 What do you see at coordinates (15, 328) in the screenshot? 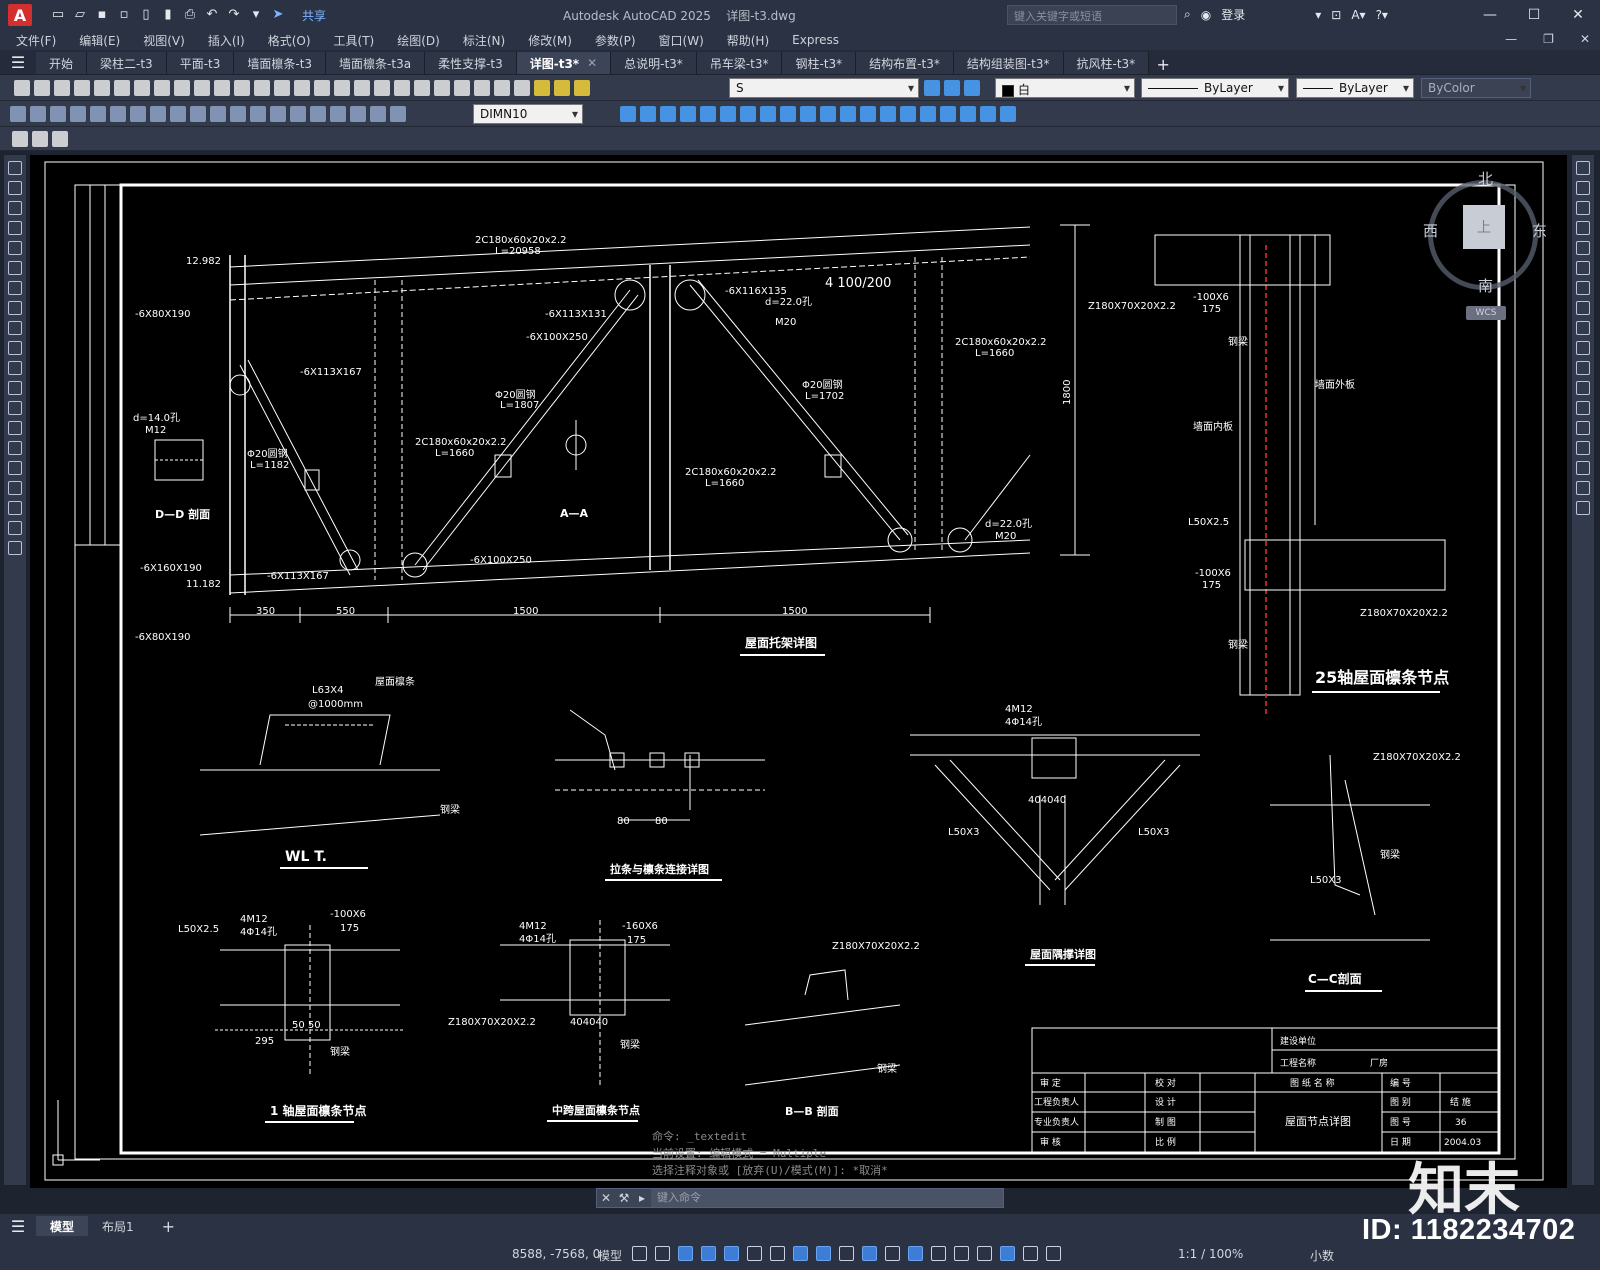
I see `spline-icon` at bounding box center [15, 328].